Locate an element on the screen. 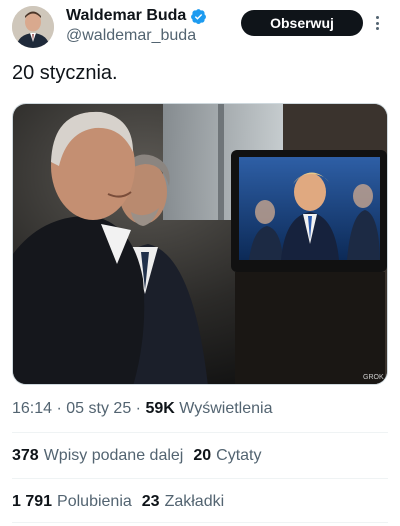 The image size is (400, 526). tweet-date: 05 sty 25 is located at coordinates (98, 408).